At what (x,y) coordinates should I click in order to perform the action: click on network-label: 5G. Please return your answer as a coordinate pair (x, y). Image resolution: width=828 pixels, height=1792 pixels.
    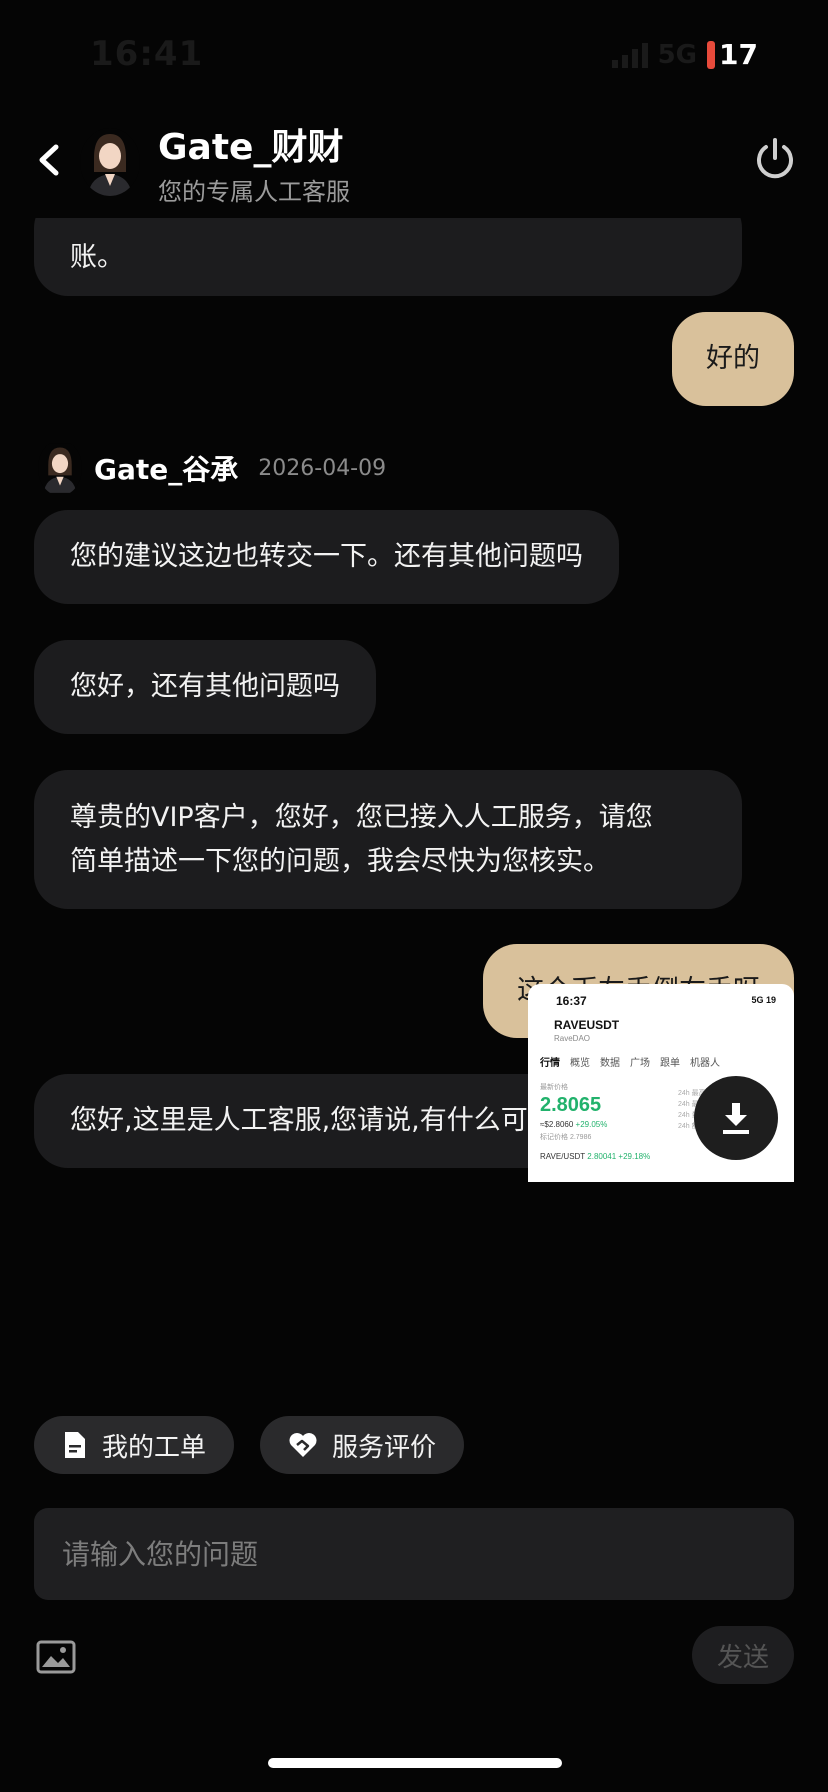
    Looking at the image, I should click on (677, 54).